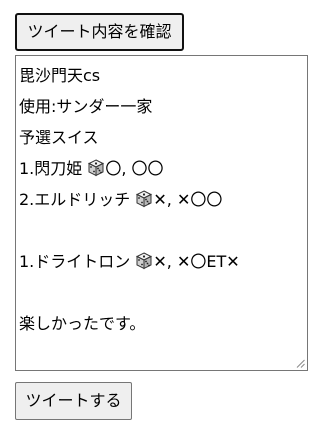 This screenshot has width=336, height=429. What do you see at coordinates (60, 75) in the screenshot?
I see `text-line: 毘沙門天cs` at bounding box center [60, 75].